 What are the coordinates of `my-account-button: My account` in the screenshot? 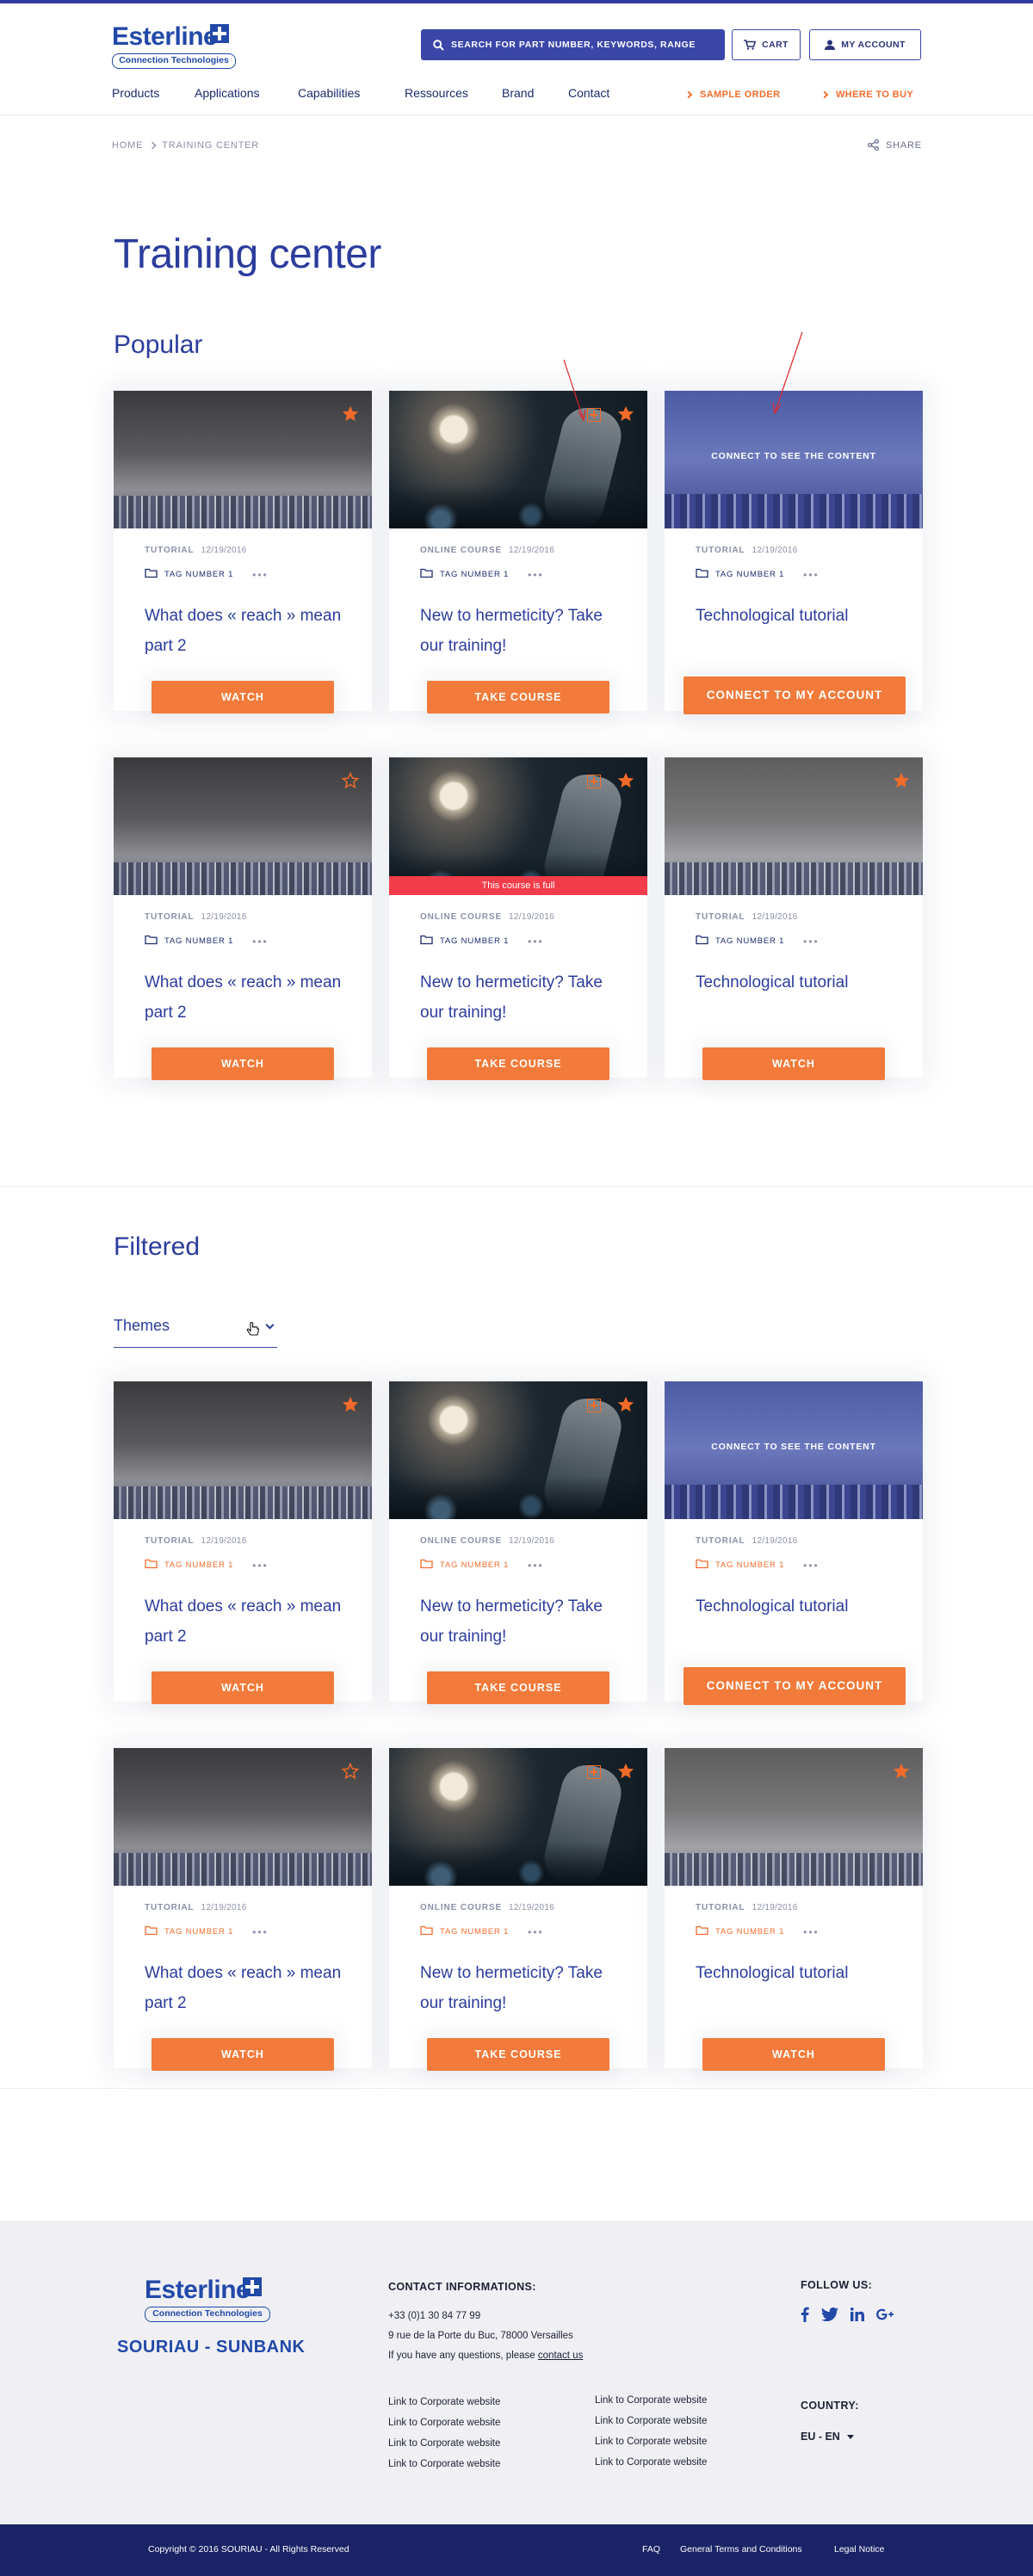 It's located at (865, 44).